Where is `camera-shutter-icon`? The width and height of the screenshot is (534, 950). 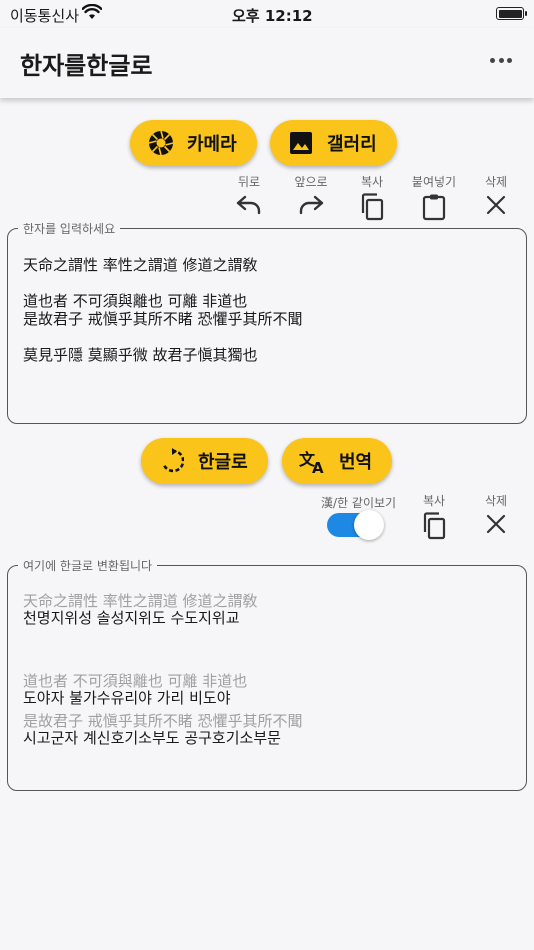 camera-shutter-icon is located at coordinates (161, 143).